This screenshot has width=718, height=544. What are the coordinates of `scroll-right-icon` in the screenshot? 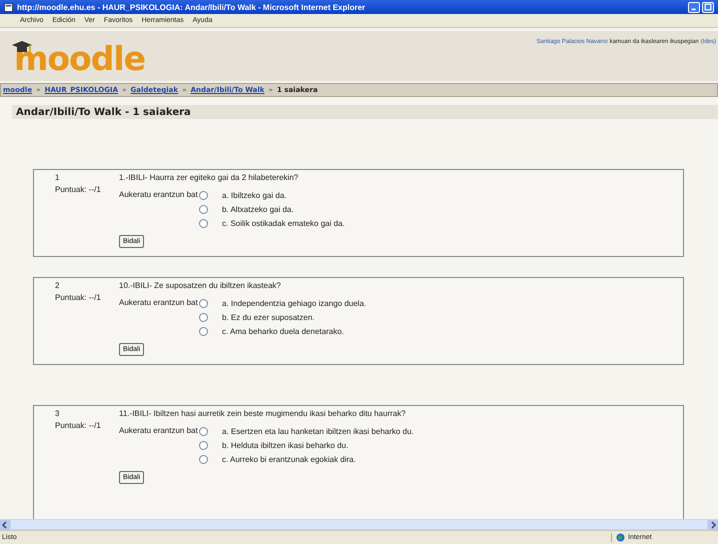 It's located at (713, 525).